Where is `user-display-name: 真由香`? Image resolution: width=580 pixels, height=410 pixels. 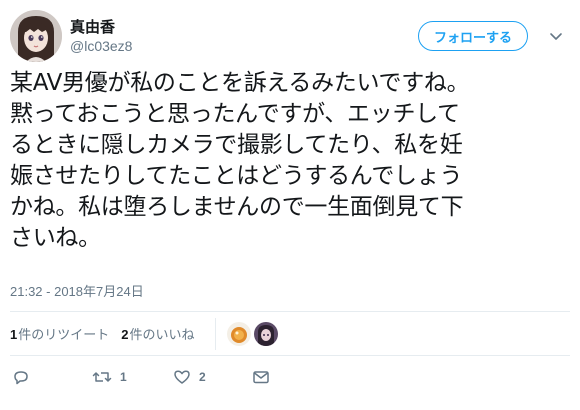
user-display-name: 真由香 is located at coordinates (92, 26).